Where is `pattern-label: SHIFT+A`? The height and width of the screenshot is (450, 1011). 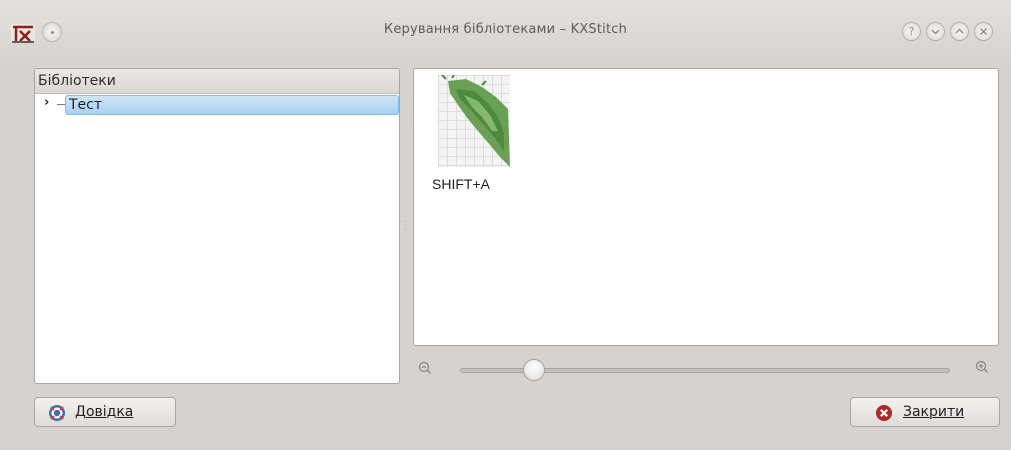
pattern-label: SHIFT+A is located at coordinates (461, 184).